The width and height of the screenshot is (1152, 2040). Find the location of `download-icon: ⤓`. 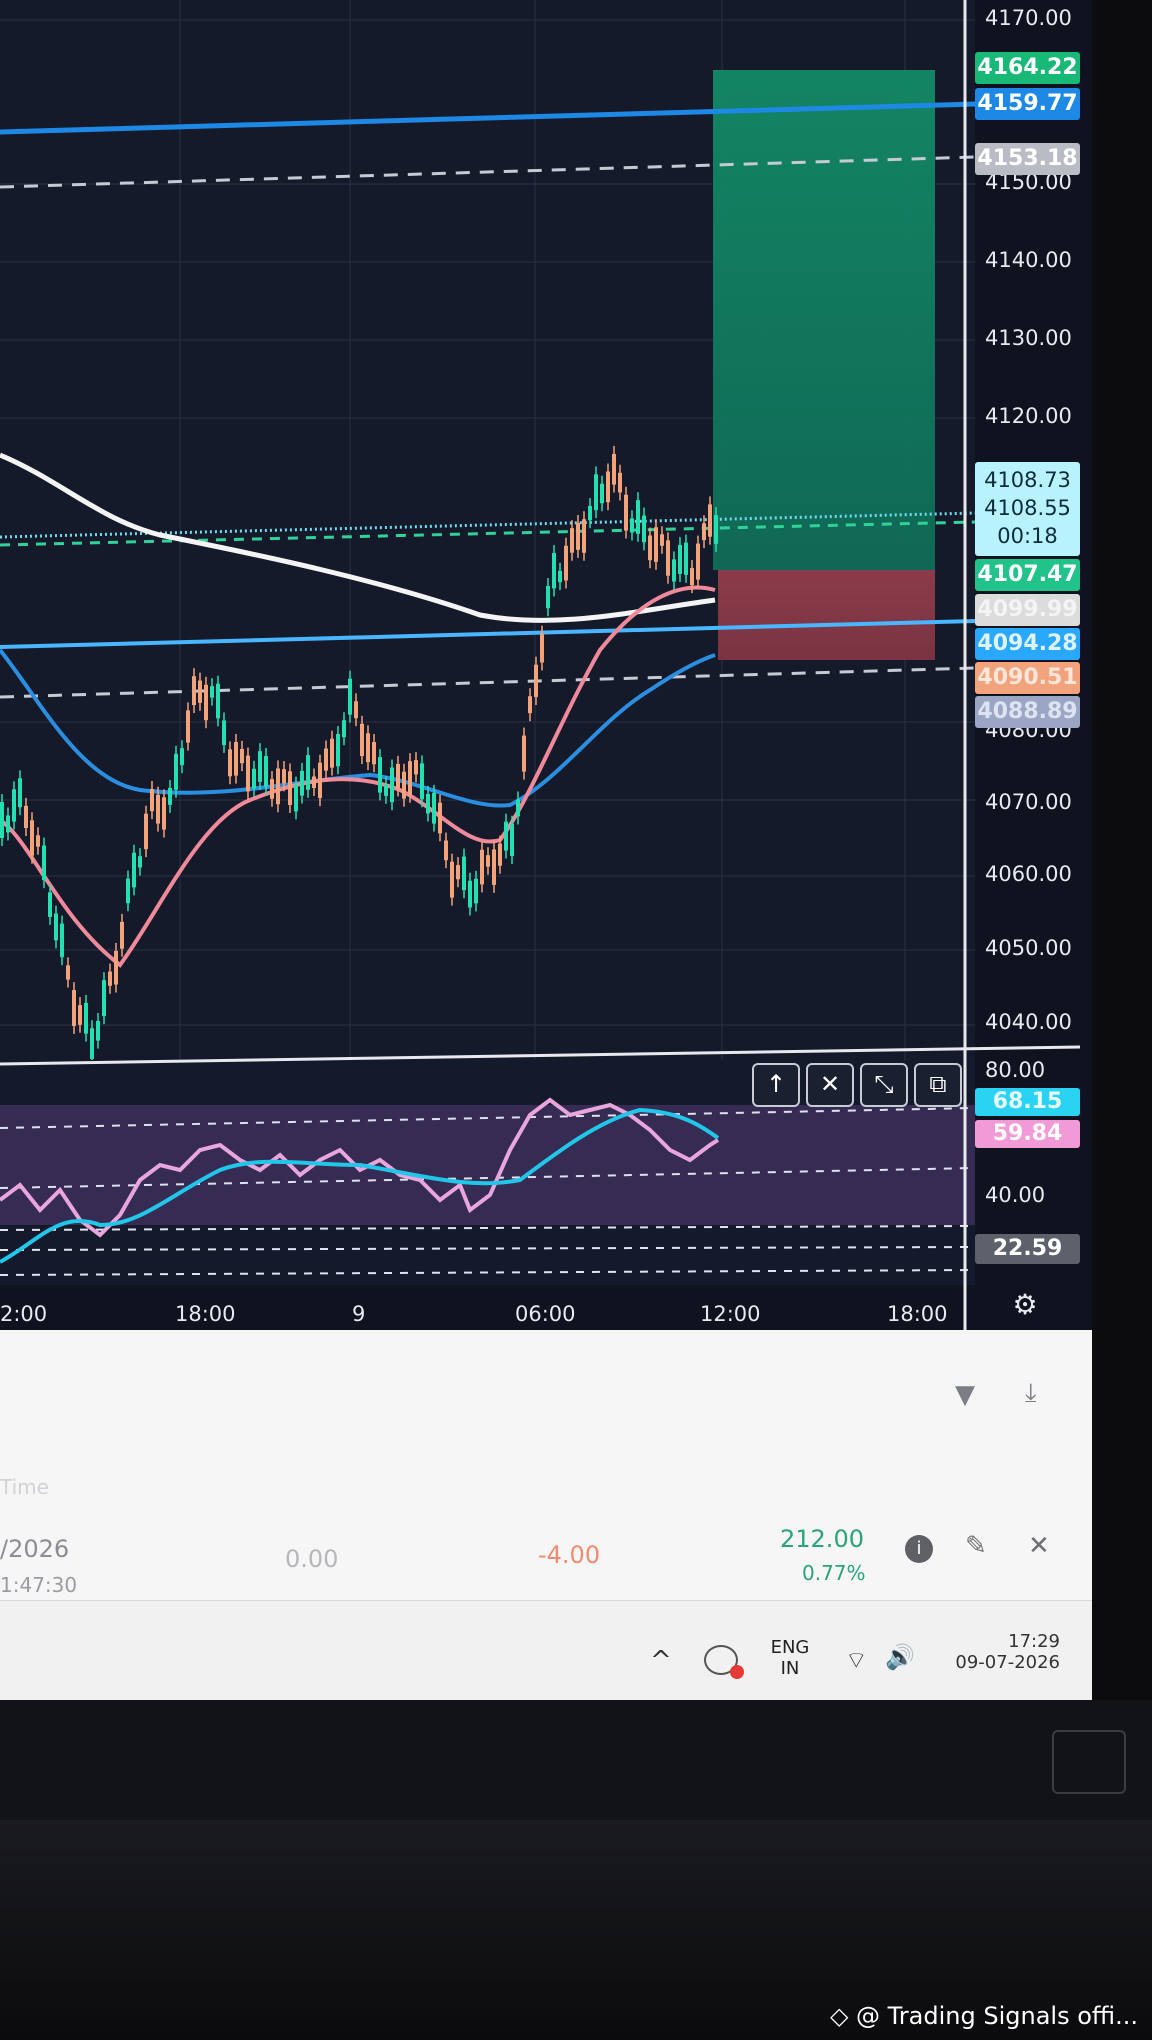

download-icon: ⤓ is located at coordinates (1031, 1393).